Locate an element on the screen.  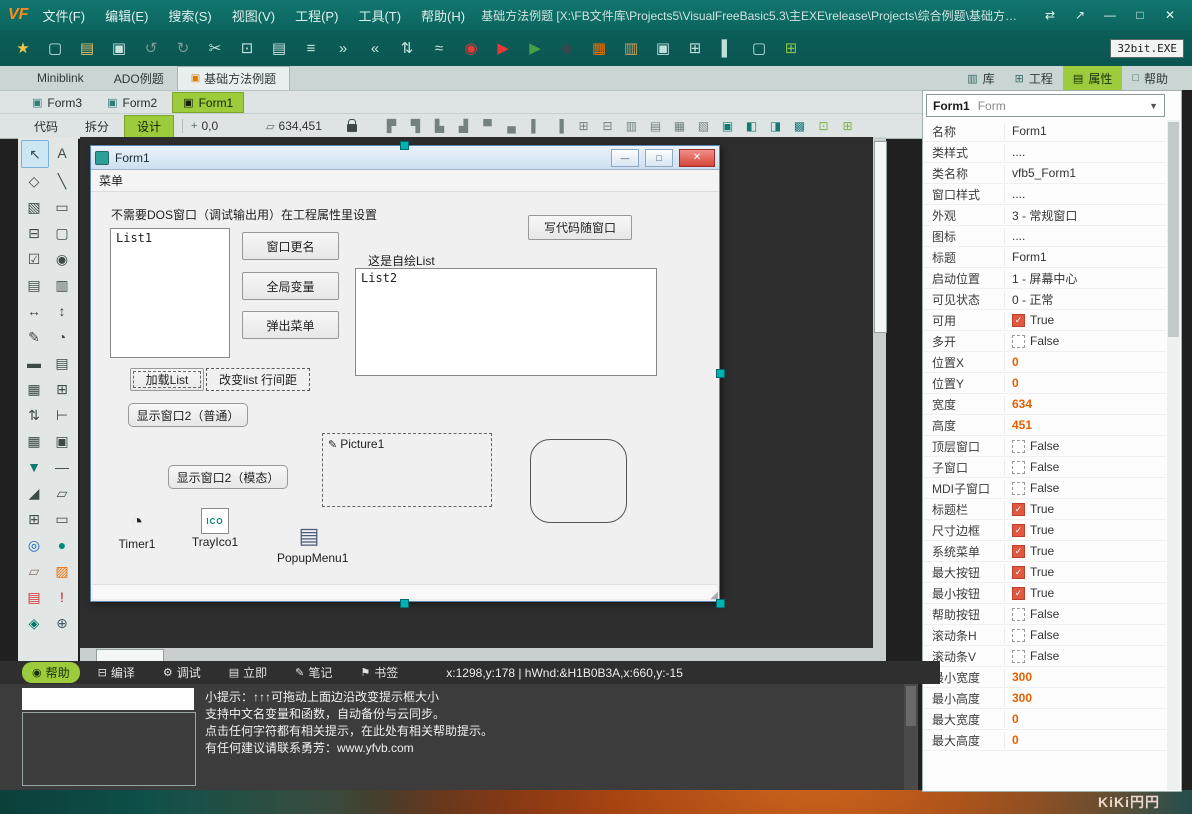
alignment-tool-button: ▐ is located at coordinates (559, 126).